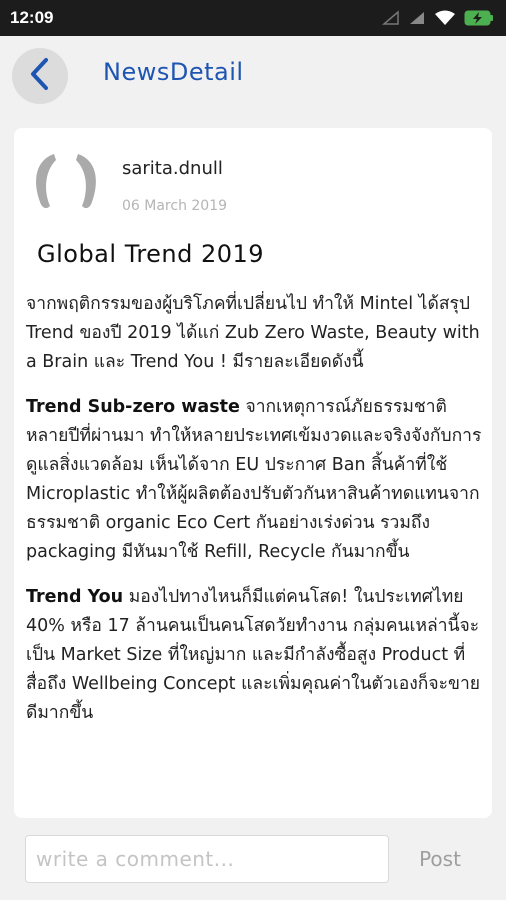  What do you see at coordinates (32, 17) in the screenshot?
I see `status-time: 12:09` at bounding box center [32, 17].